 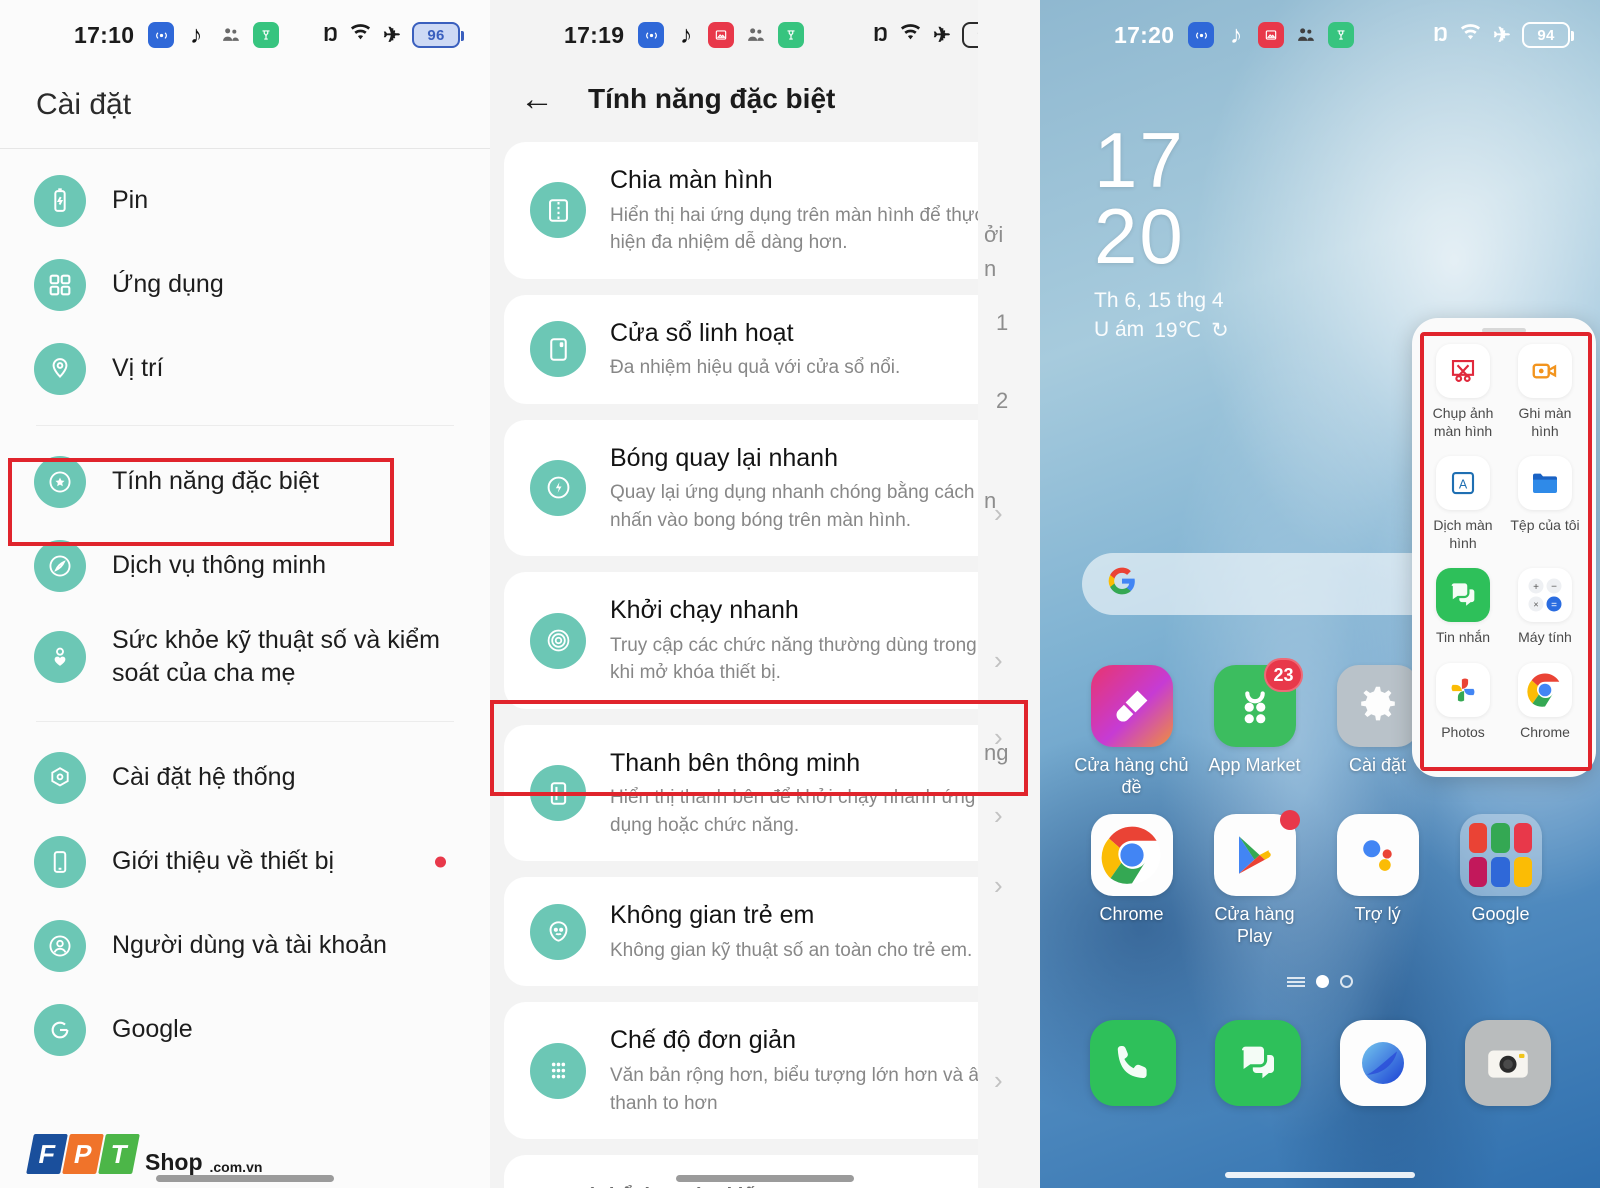 What do you see at coordinates (1545, 504) in the screenshot?
I see `sidebar-shortcut-my-files: Tệp của tôi` at bounding box center [1545, 504].